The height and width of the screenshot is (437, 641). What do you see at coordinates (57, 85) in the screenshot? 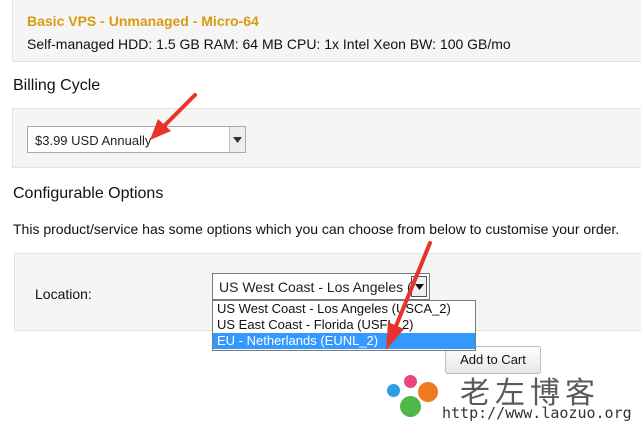
I see `billing-cycle-heading: Billing Cycle` at bounding box center [57, 85].